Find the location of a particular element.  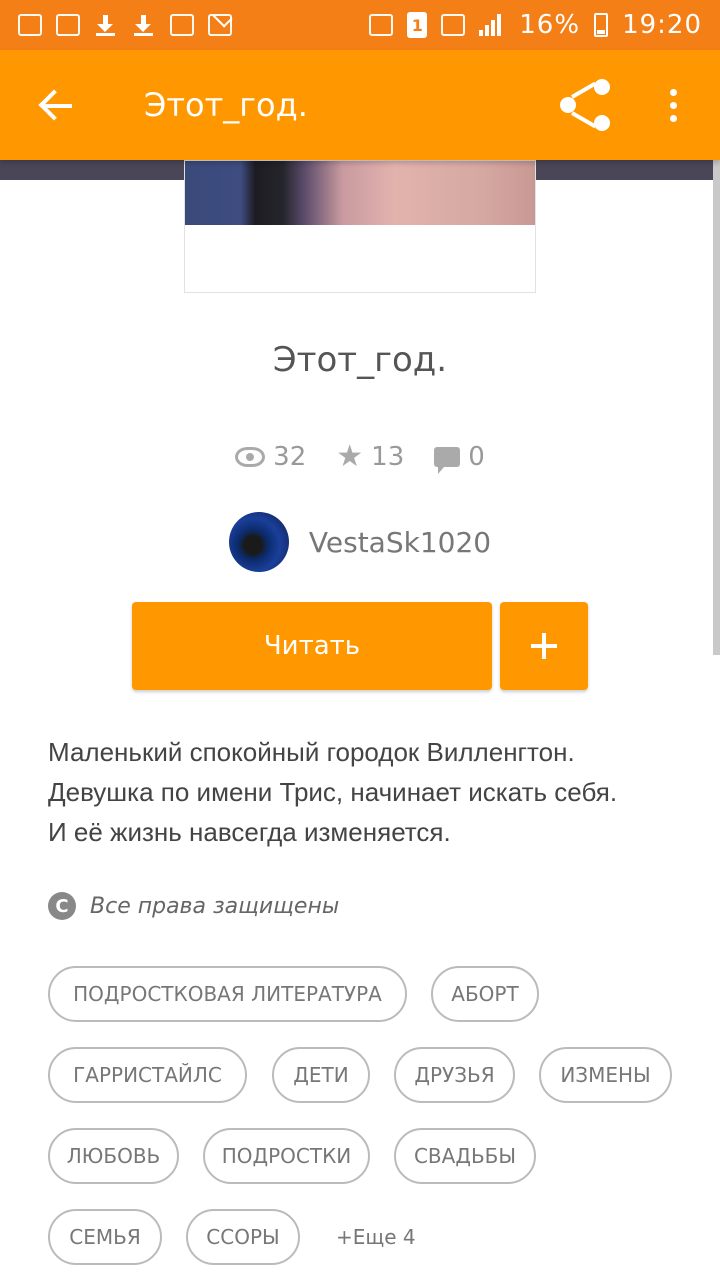

add-to-library-button is located at coordinates (544, 646).